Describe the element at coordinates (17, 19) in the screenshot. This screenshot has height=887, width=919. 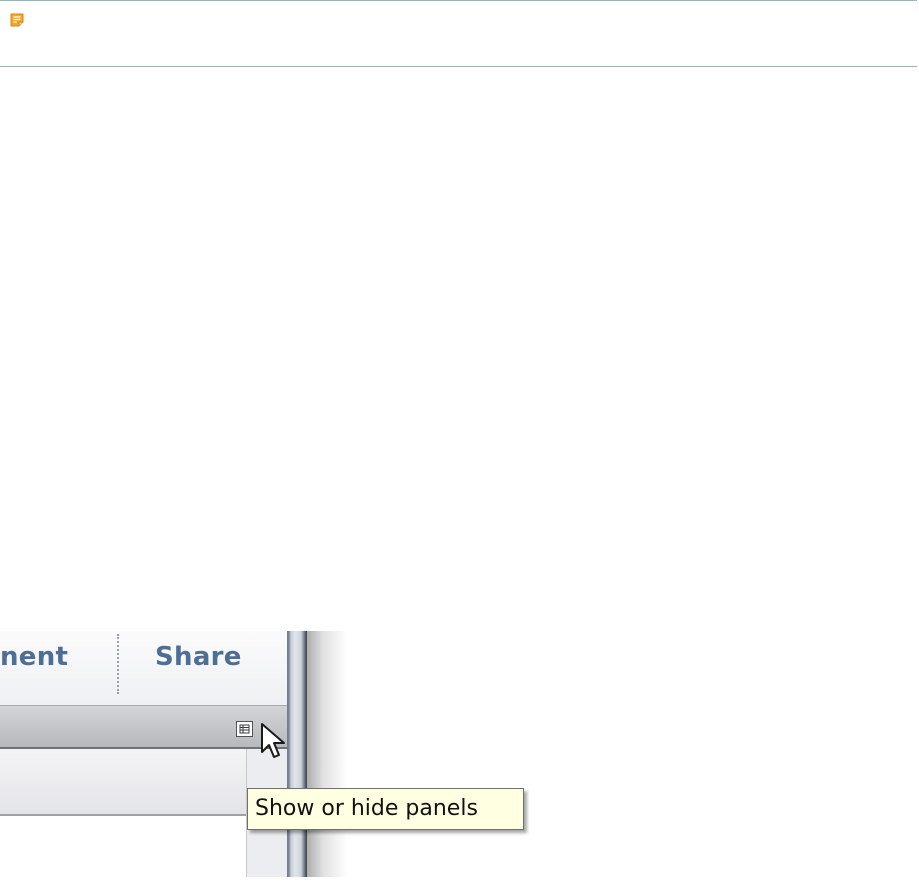
I see `note-icon` at that location.